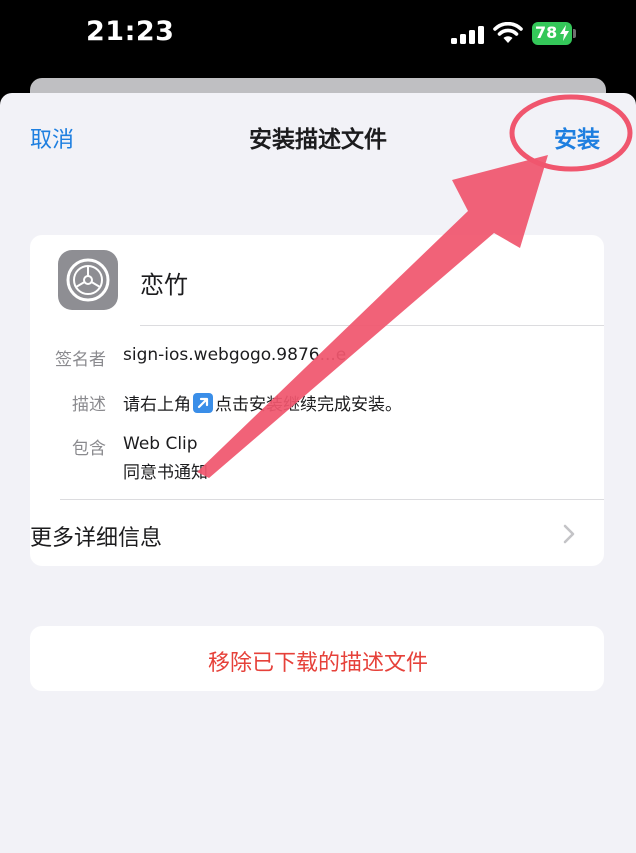 The image size is (636, 853). What do you see at coordinates (80, 360) in the screenshot?
I see `signer-label: 签名者` at bounding box center [80, 360].